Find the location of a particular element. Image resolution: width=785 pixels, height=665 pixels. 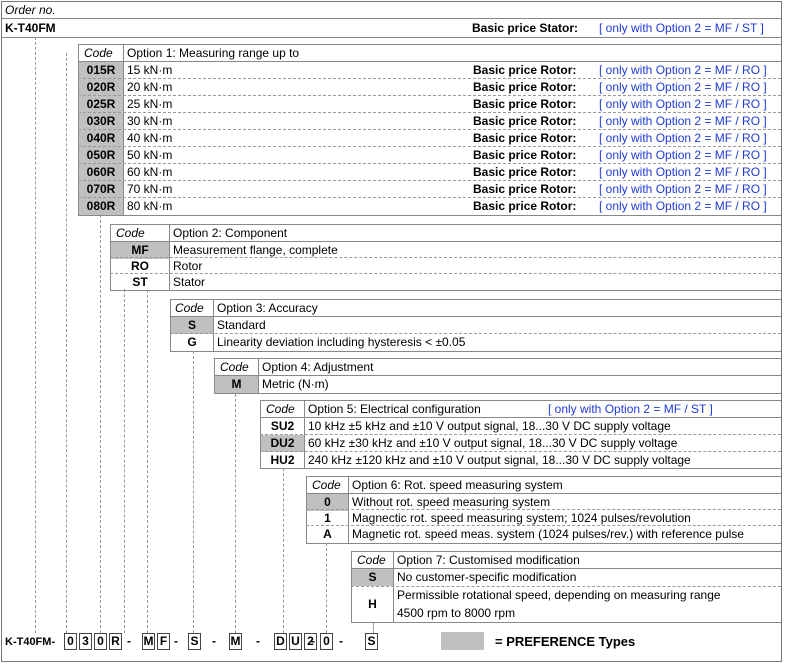

option5-title: Option 5: Electrical configuration is located at coordinates (394, 409).